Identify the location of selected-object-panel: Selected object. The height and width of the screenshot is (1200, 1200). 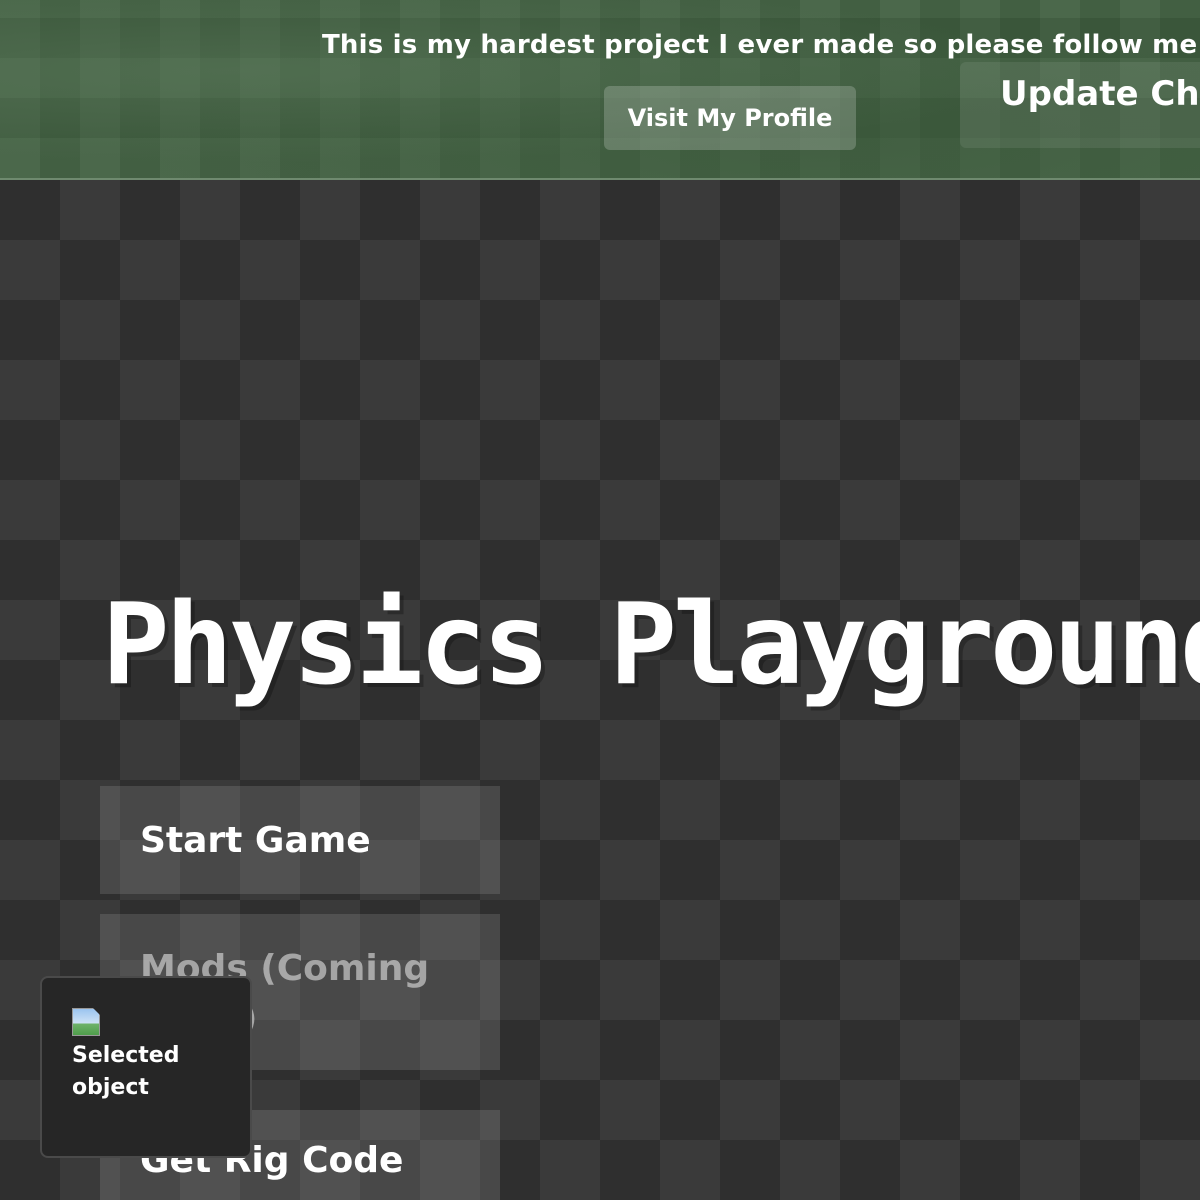
(146, 1067).